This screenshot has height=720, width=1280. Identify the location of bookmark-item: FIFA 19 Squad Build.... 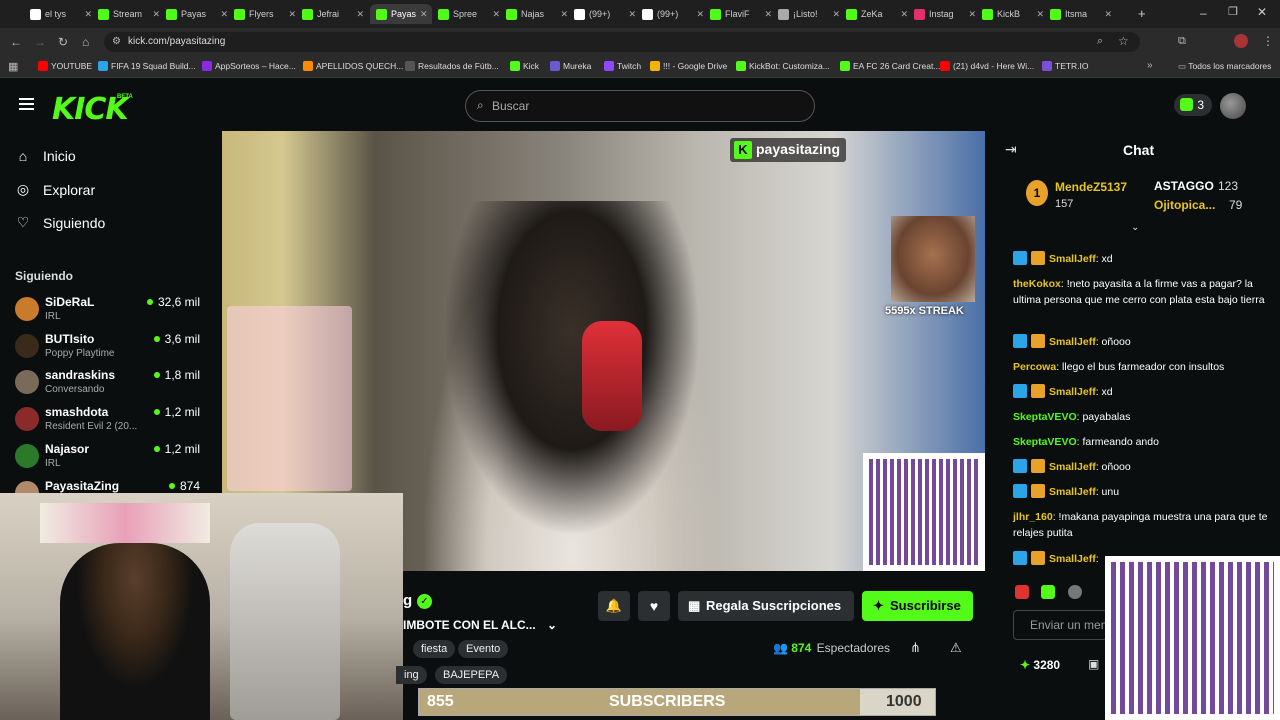
(147, 66).